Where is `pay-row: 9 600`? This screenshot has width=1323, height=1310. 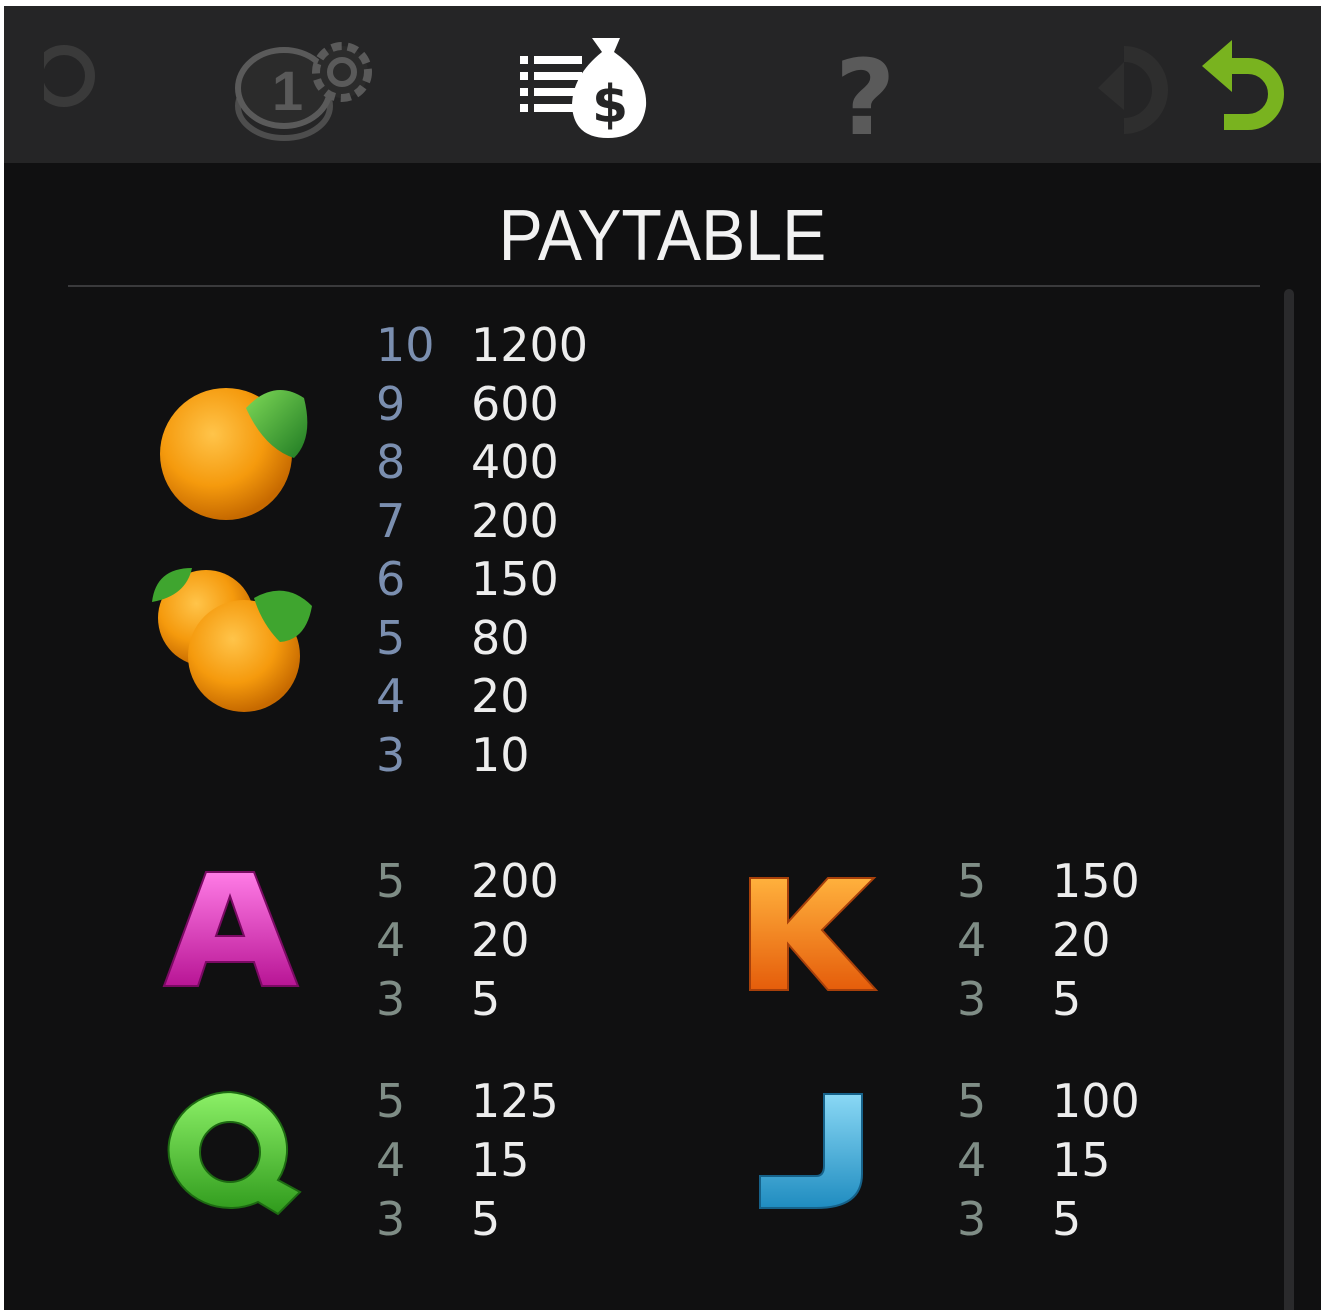 pay-row: 9 600 is located at coordinates (506, 404).